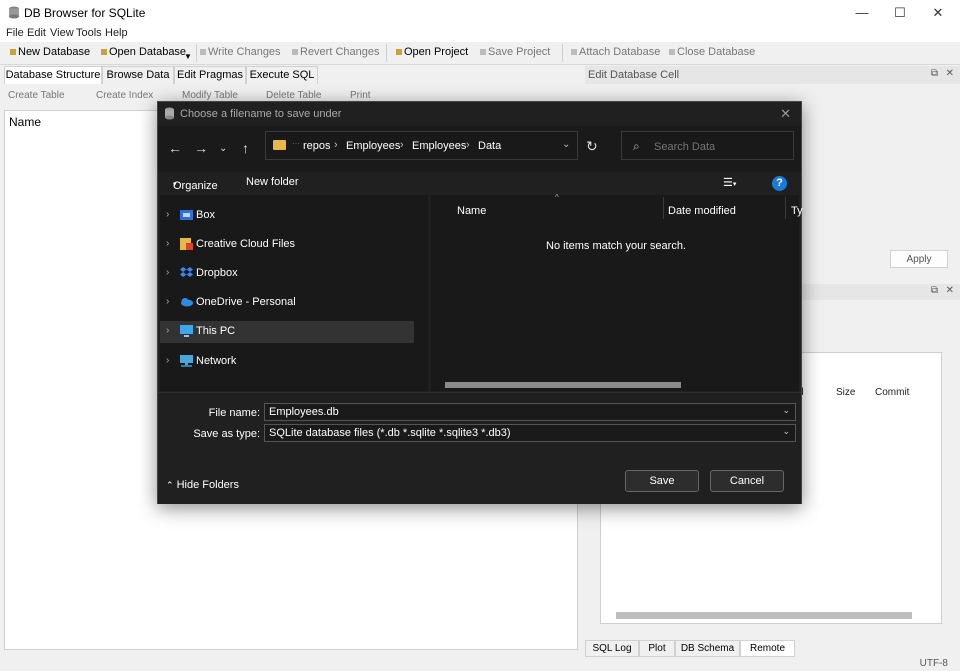 This screenshot has width=960, height=671. I want to click on search-input, so click(721, 147).